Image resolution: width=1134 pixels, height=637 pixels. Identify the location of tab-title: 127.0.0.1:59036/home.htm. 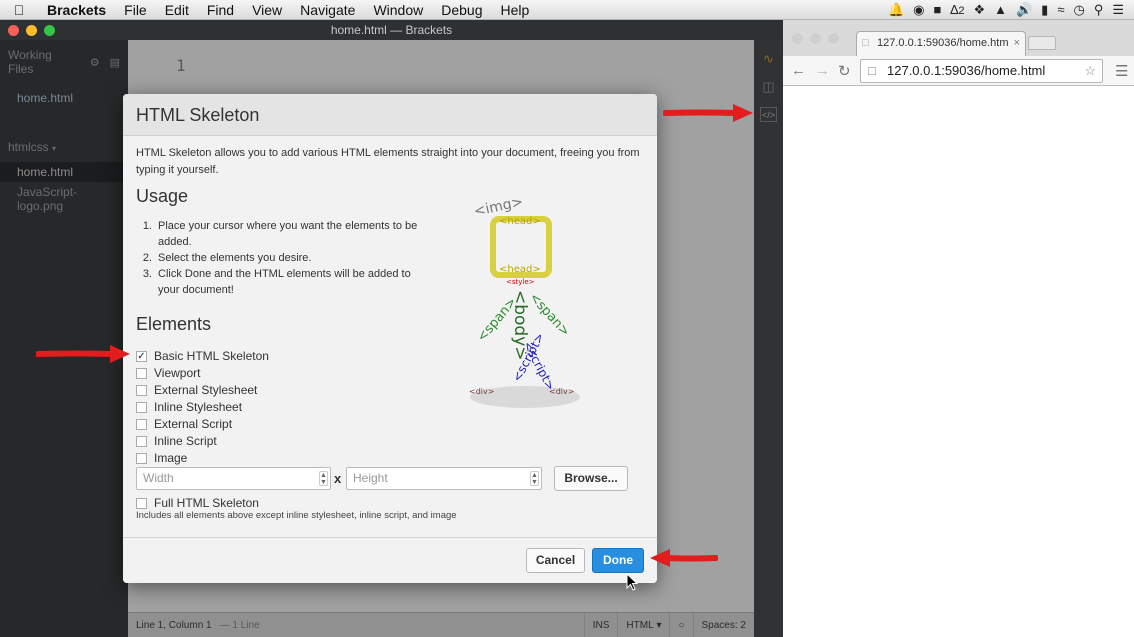
(943, 43).